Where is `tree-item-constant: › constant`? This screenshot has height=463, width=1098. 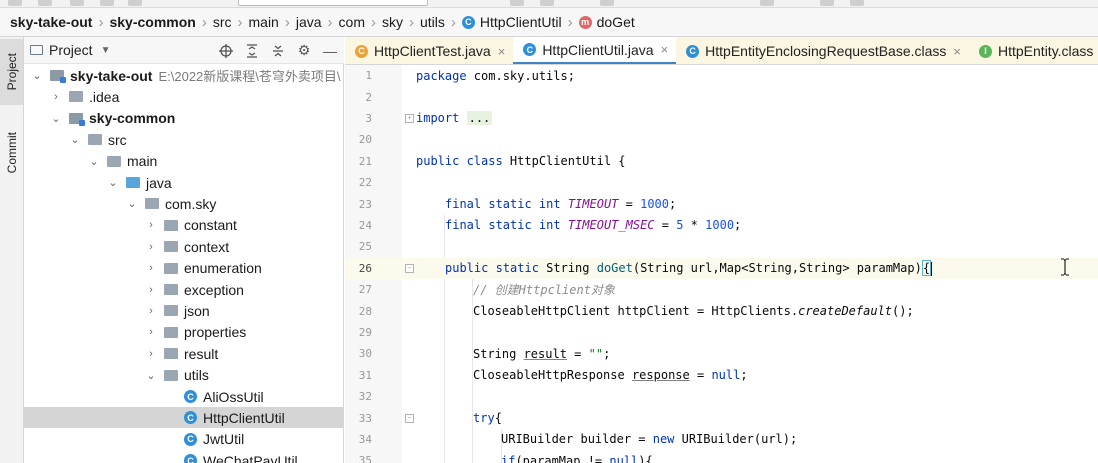 tree-item-constant: › constant is located at coordinates (184, 225).